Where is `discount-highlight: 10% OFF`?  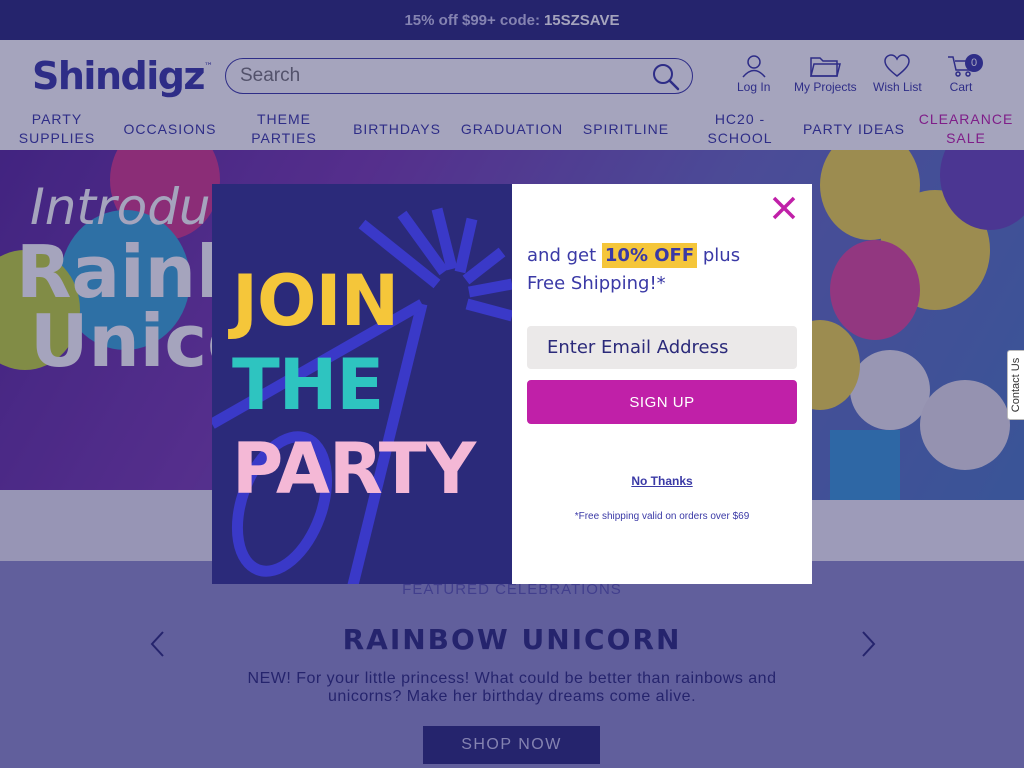 discount-highlight: 10% OFF is located at coordinates (649, 255).